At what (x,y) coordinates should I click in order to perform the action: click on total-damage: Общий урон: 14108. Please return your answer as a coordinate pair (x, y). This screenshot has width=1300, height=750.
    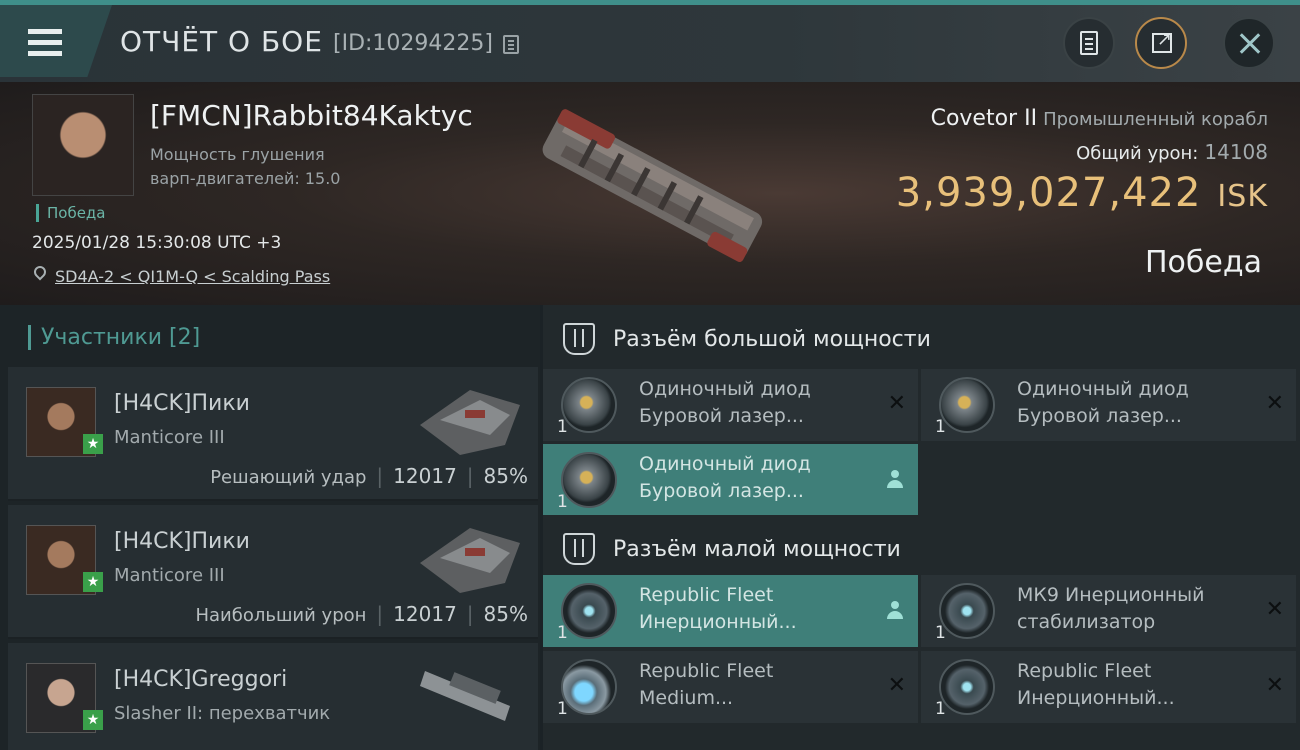
    Looking at the image, I should click on (1172, 152).